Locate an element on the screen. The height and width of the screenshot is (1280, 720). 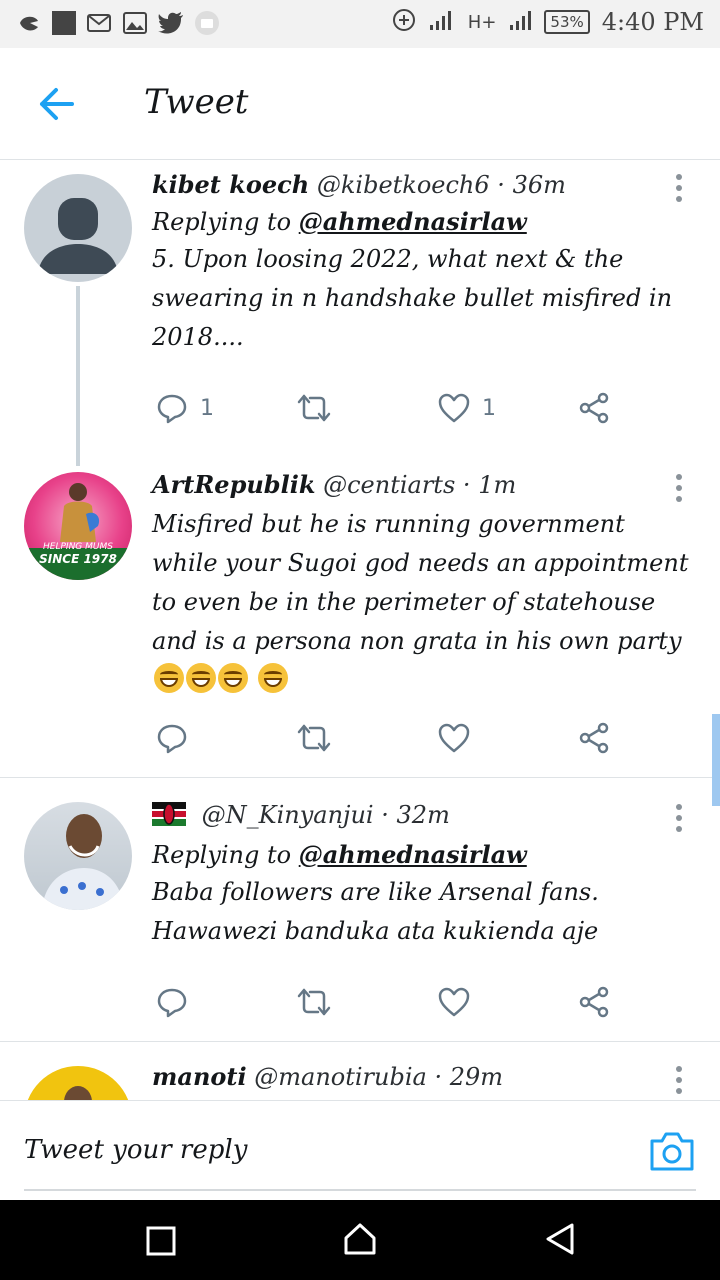
home-button-icon is located at coordinates (360, 1239).